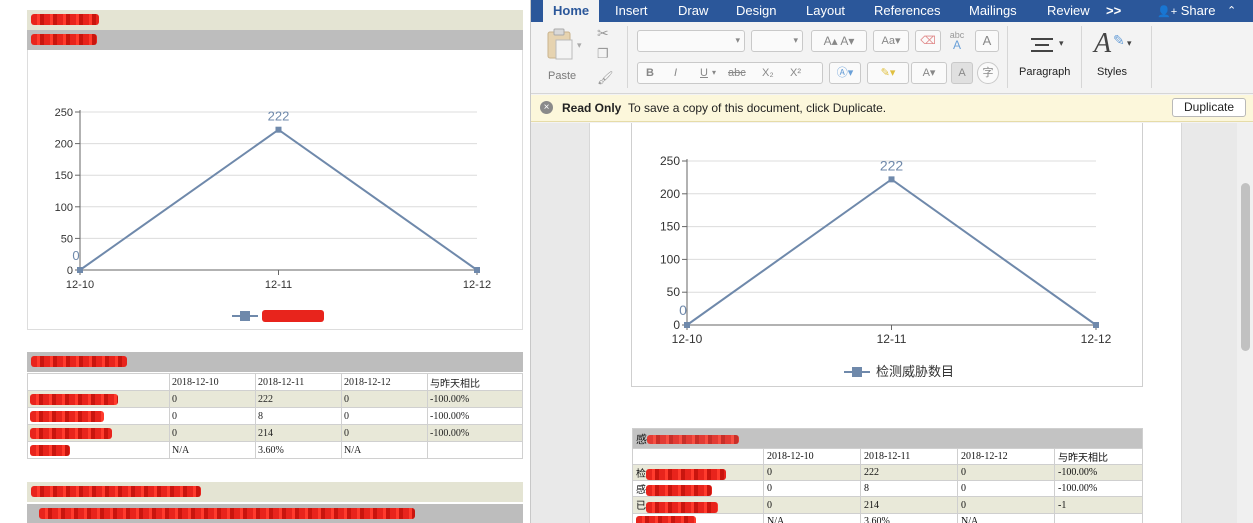 The height and width of the screenshot is (523, 1253). I want to click on tab-draw: Draw, so click(693, 11).